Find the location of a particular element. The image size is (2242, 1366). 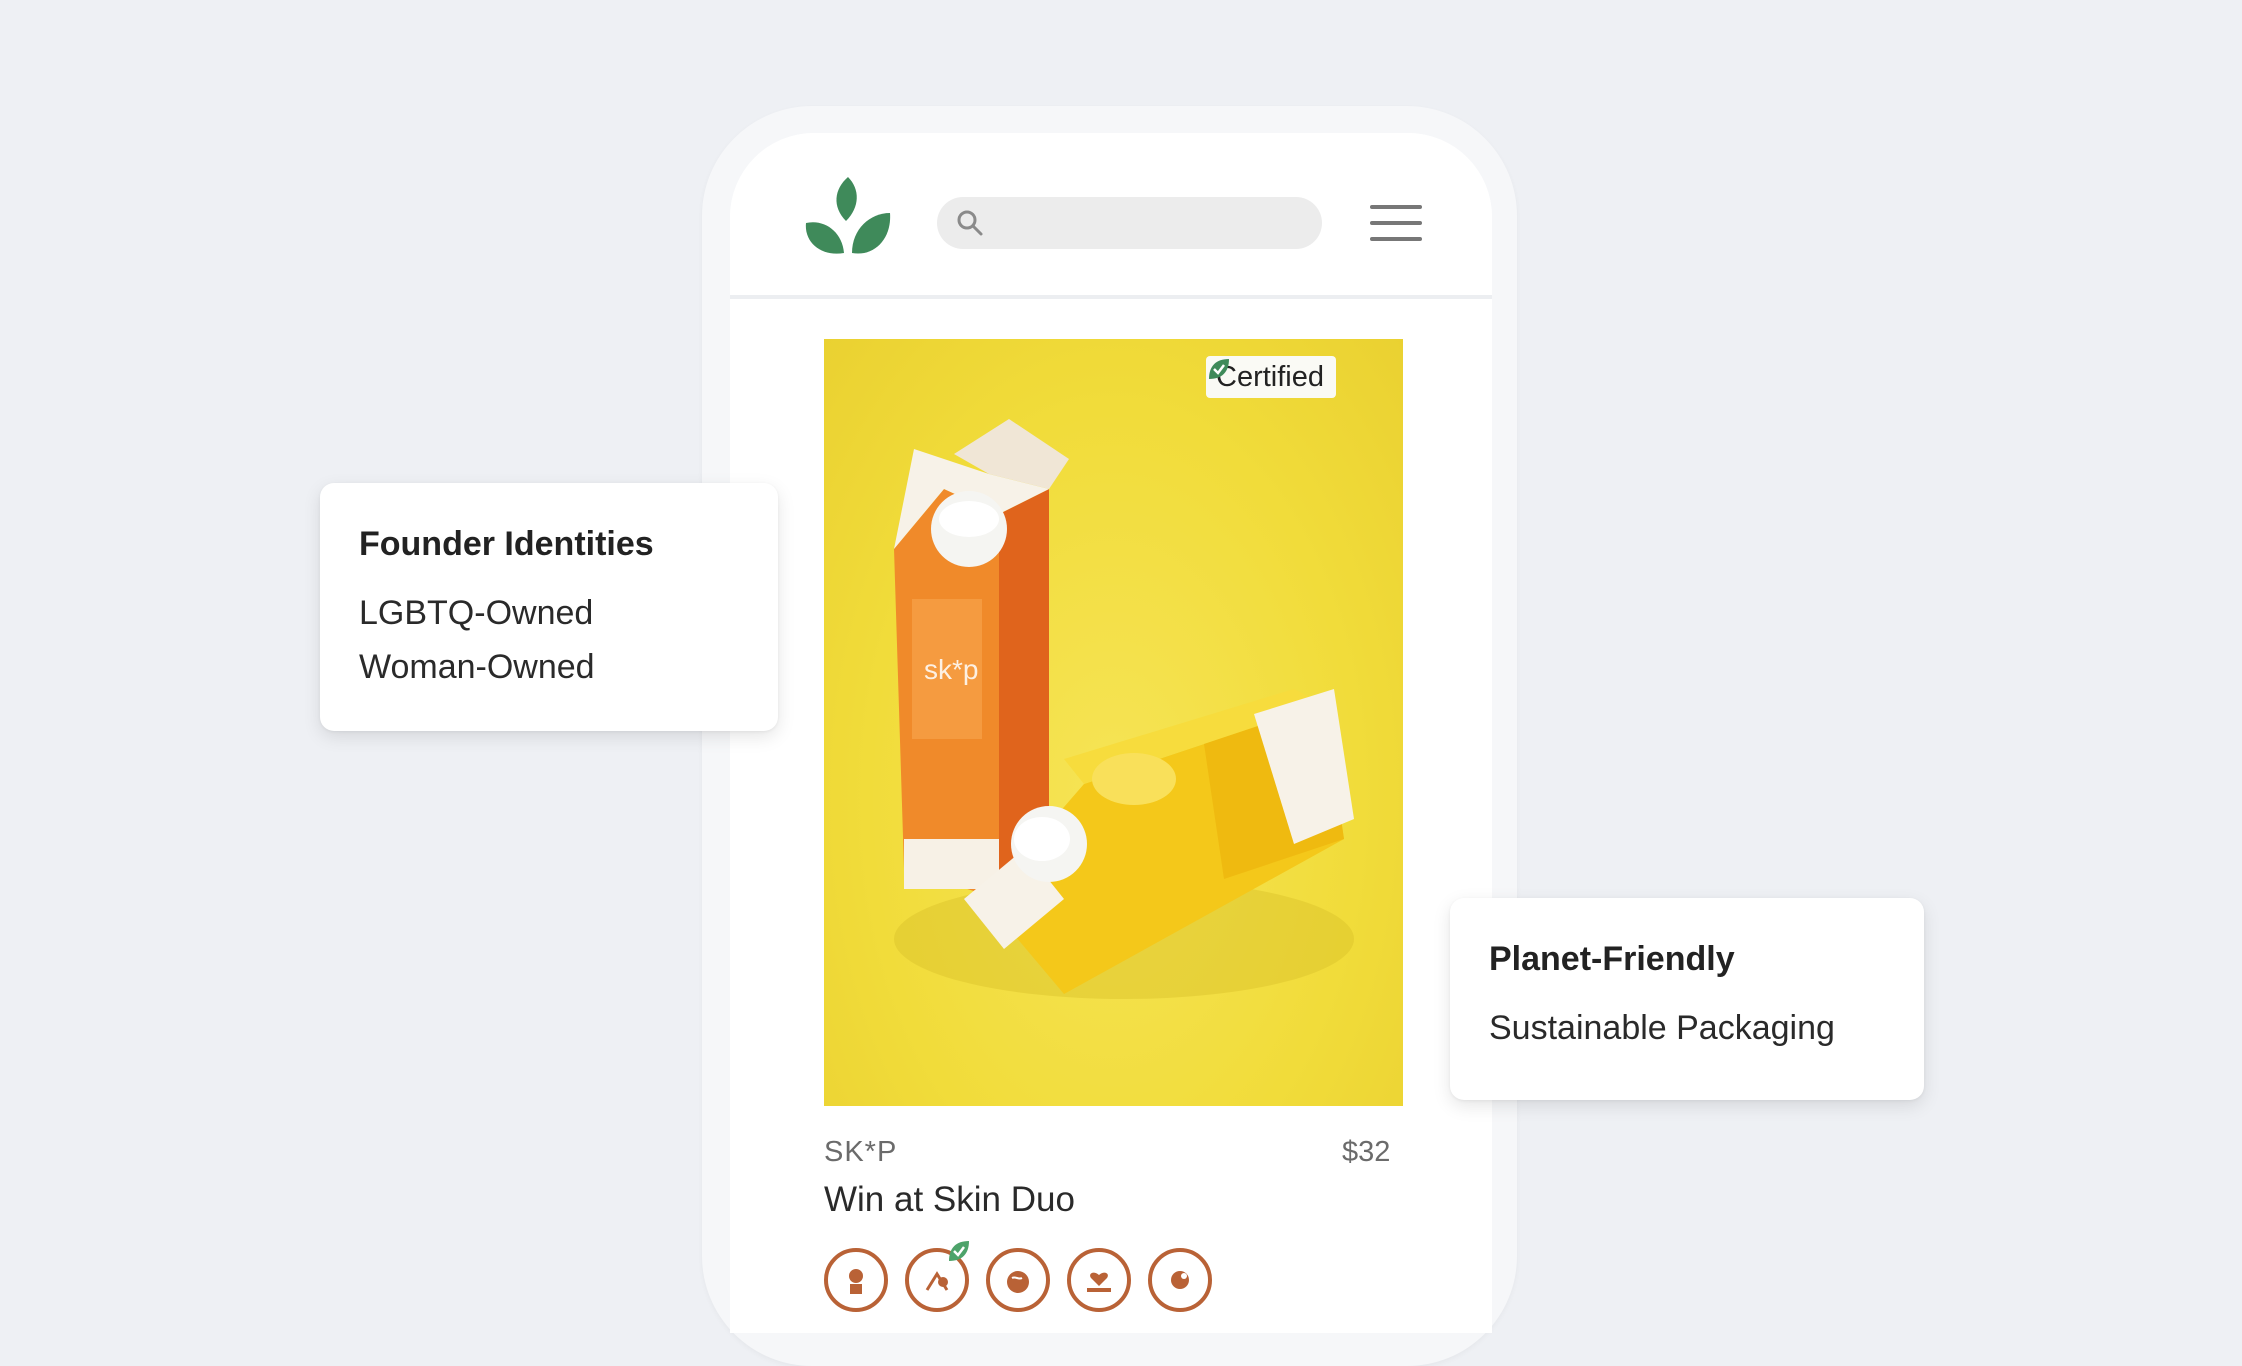

certified-badge-label: Certified is located at coordinates (1270, 376).